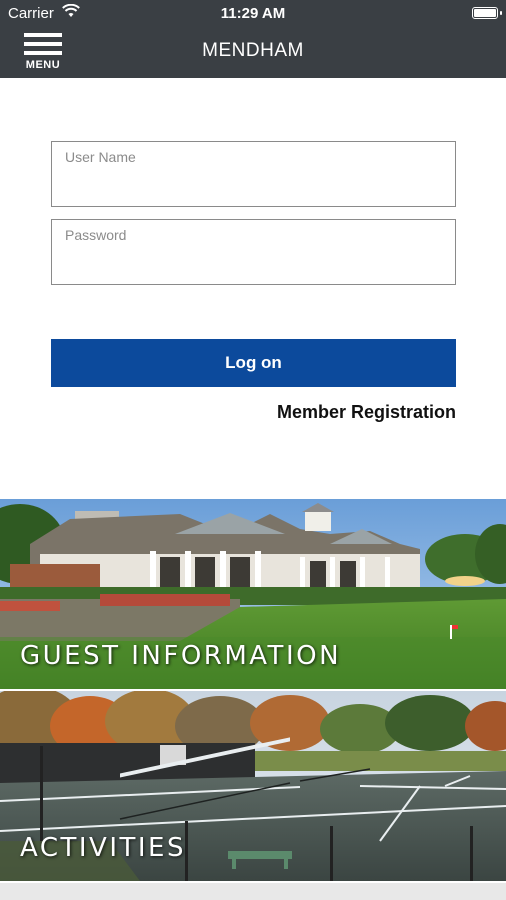 This screenshot has height=900, width=506. What do you see at coordinates (96, 235) in the screenshot?
I see `password-placeholder: Password` at bounding box center [96, 235].